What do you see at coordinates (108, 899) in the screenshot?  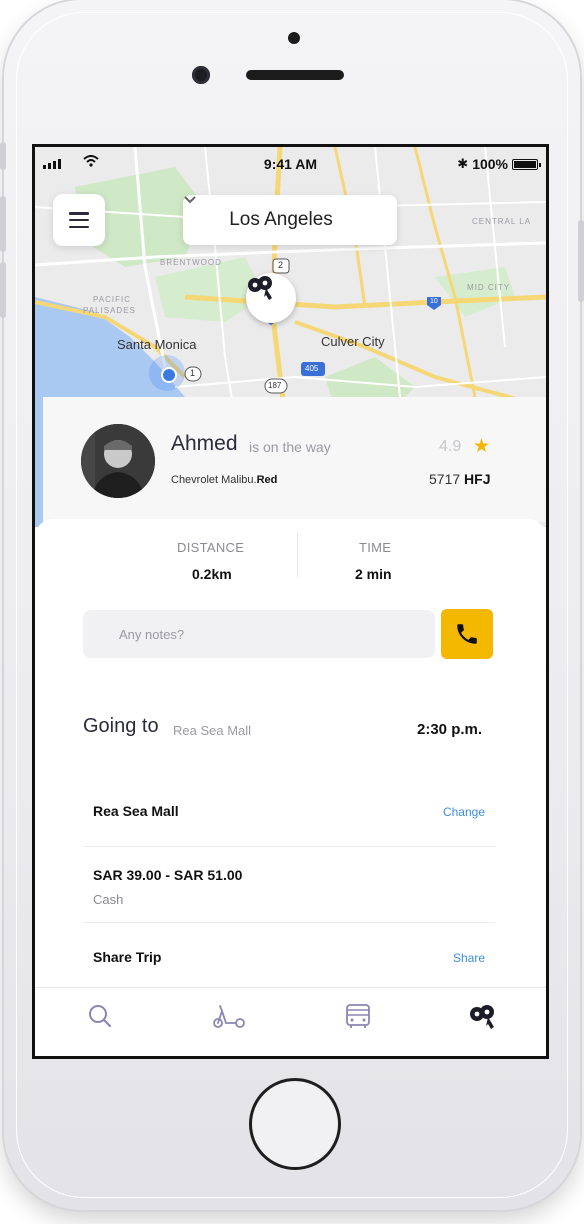 I see `payment-method: Cash` at bounding box center [108, 899].